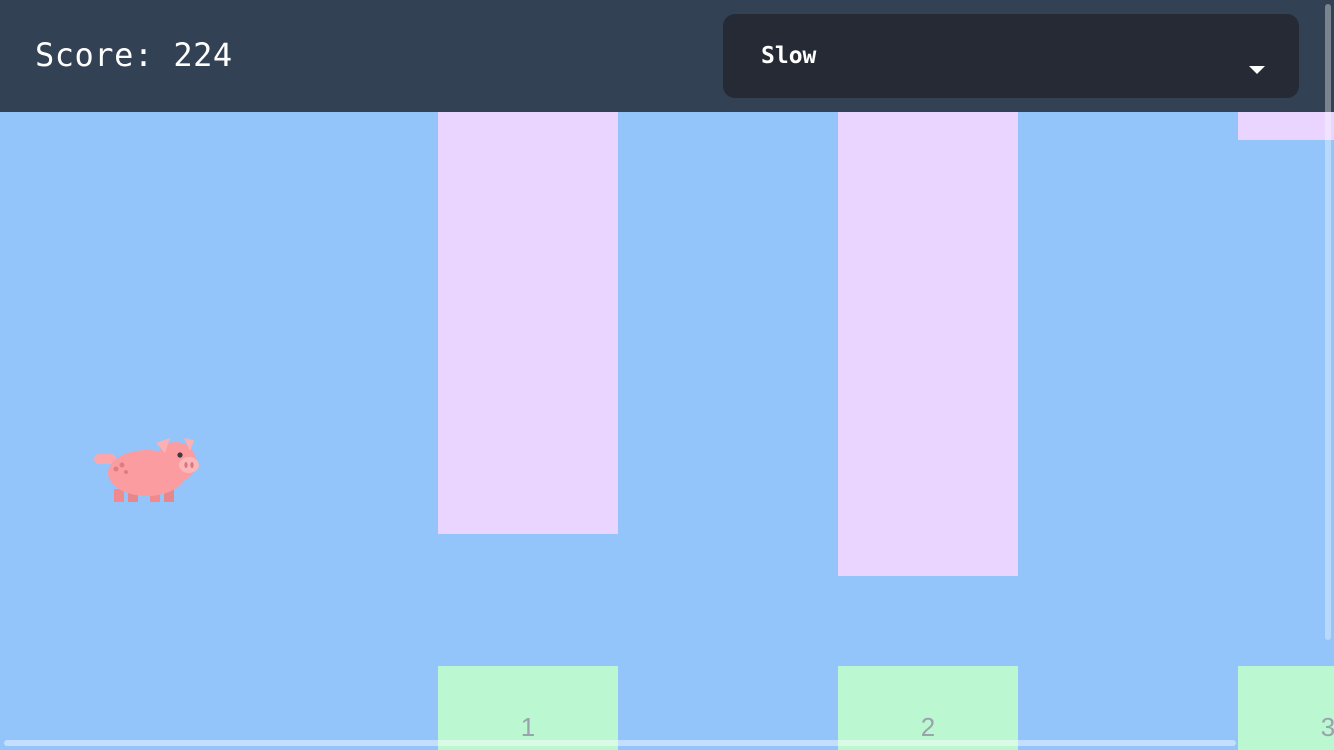 The width and height of the screenshot is (1334, 750). What do you see at coordinates (1327, 727) in the screenshot?
I see `pipe-number: 3` at bounding box center [1327, 727].